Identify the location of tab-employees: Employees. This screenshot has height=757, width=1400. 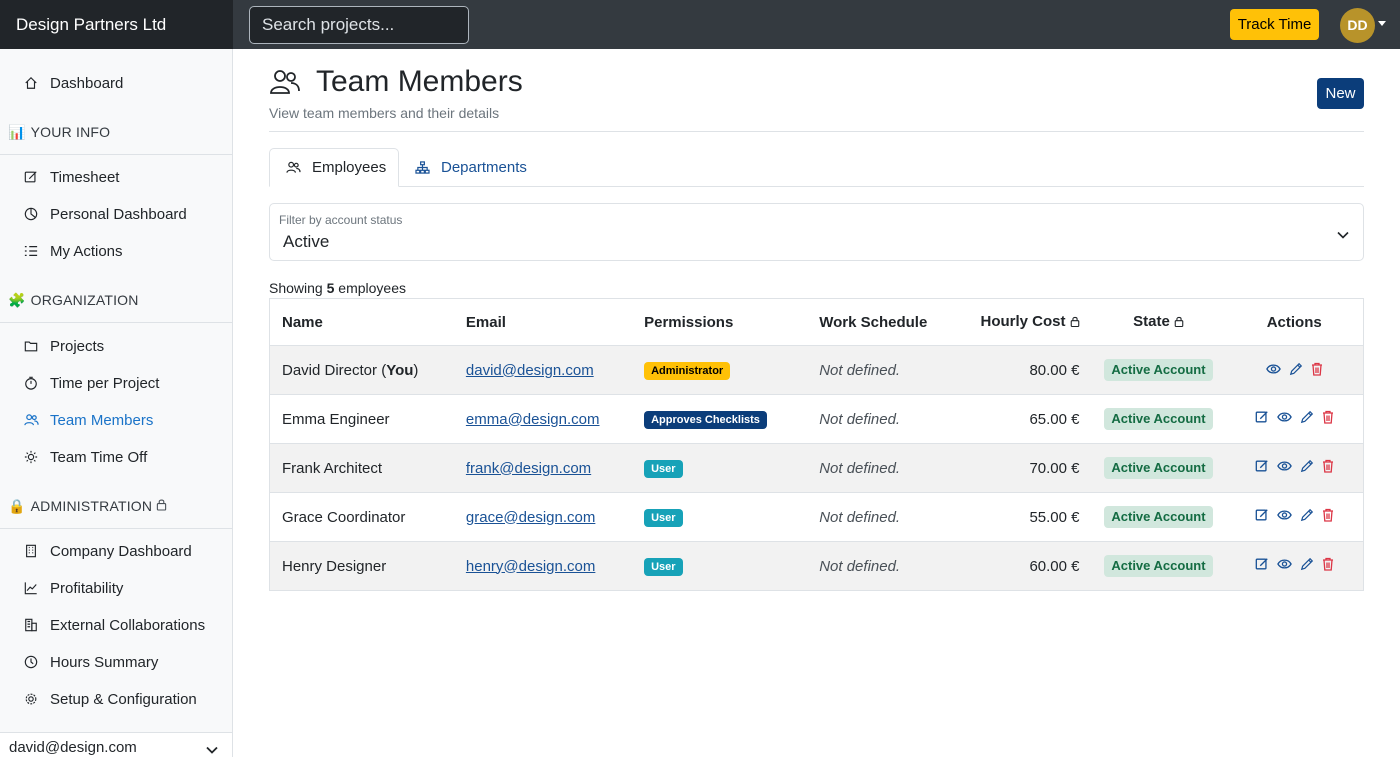
(334, 167).